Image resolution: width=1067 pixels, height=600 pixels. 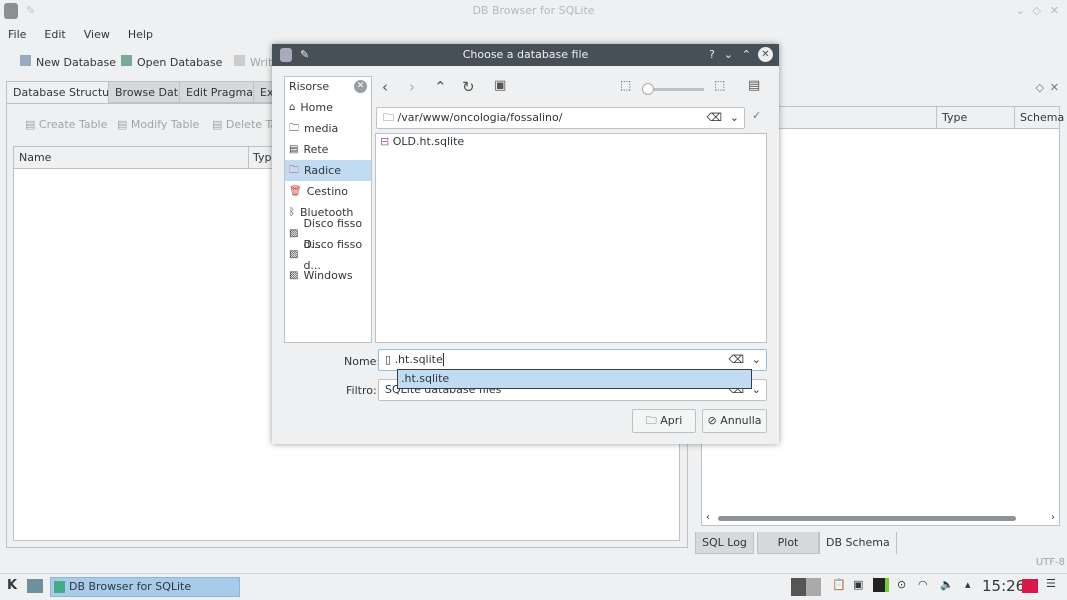 What do you see at coordinates (951, 118) in the screenshot?
I see `column-type: Type` at bounding box center [951, 118].